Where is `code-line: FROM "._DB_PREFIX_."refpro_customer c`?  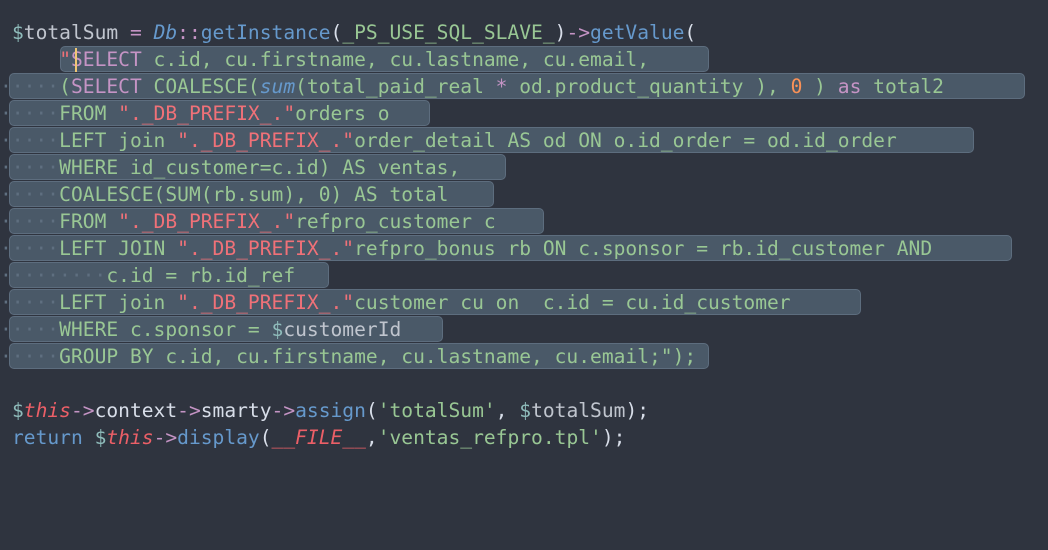
code-line: FROM "._DB_PREFIX_."refpro_customer c is located at coordinates (254, 221).